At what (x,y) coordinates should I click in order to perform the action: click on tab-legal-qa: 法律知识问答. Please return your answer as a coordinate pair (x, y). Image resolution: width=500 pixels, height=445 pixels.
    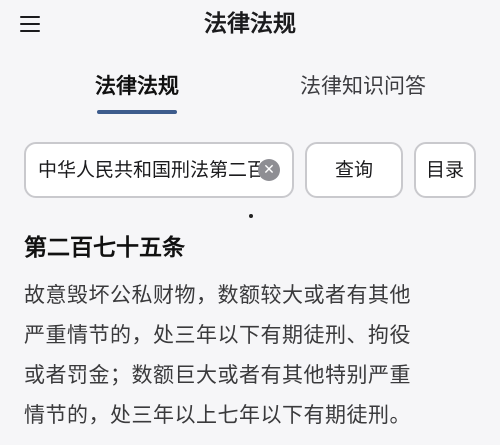
    Looking at the image, I should click on (363, 86).